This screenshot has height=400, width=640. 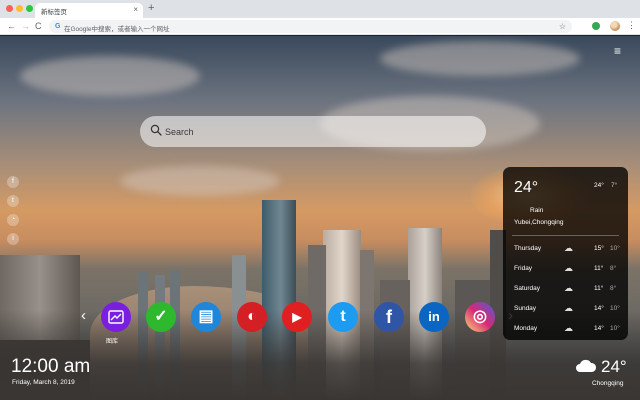 I want to click on extension-icon, so click(x=596, y=26).